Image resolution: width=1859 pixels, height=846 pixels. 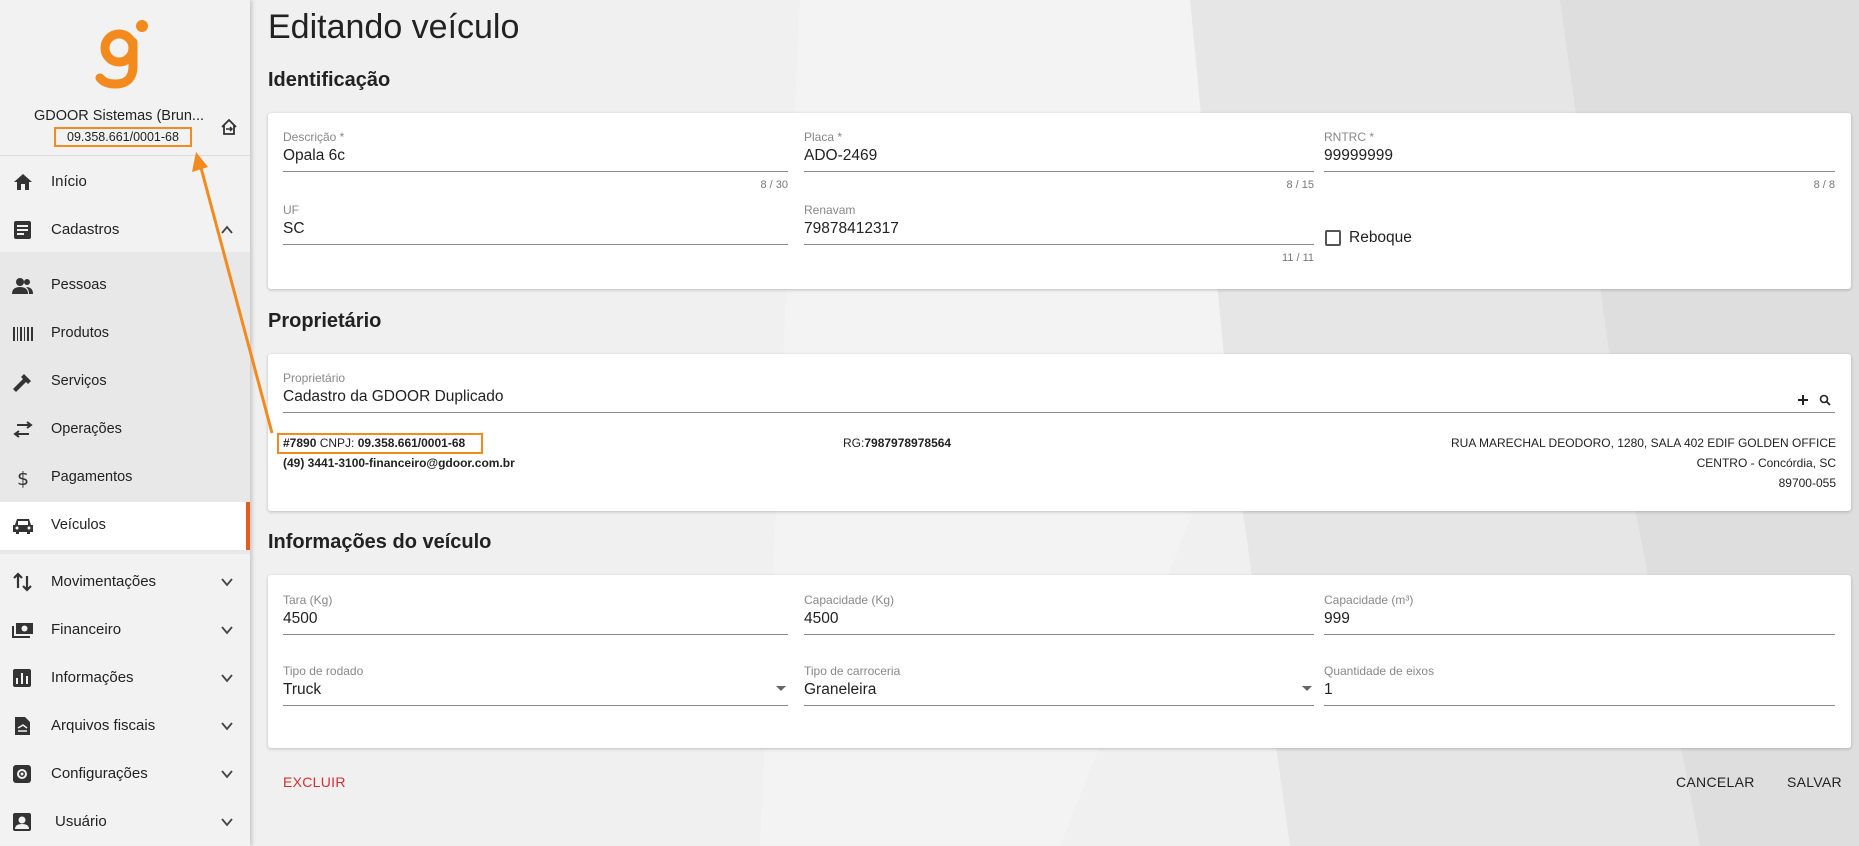 I want to click on chart-icon, so click(x=22, y=678).